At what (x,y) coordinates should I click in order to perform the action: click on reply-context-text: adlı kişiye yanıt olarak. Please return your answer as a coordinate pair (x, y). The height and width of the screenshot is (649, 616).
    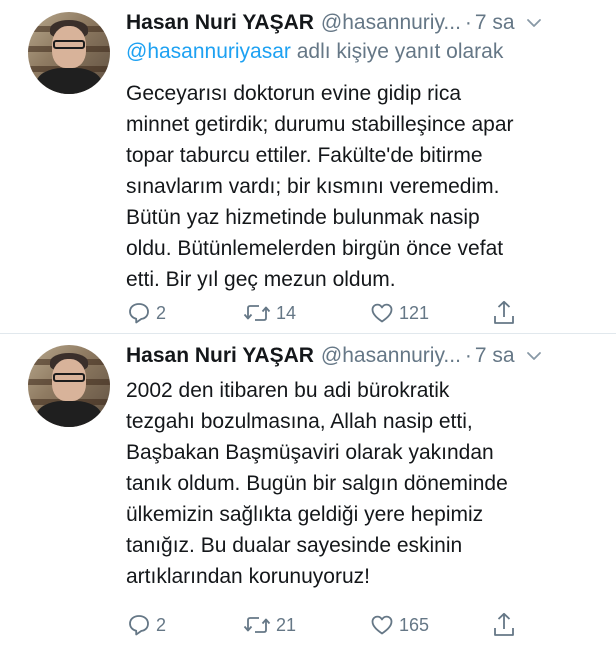
    Looking at the image, I should click on (397, 51).